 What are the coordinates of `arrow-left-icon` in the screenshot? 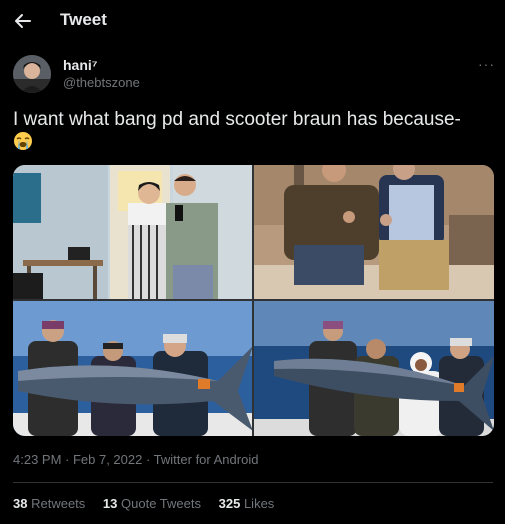 It's located at (23, 21).